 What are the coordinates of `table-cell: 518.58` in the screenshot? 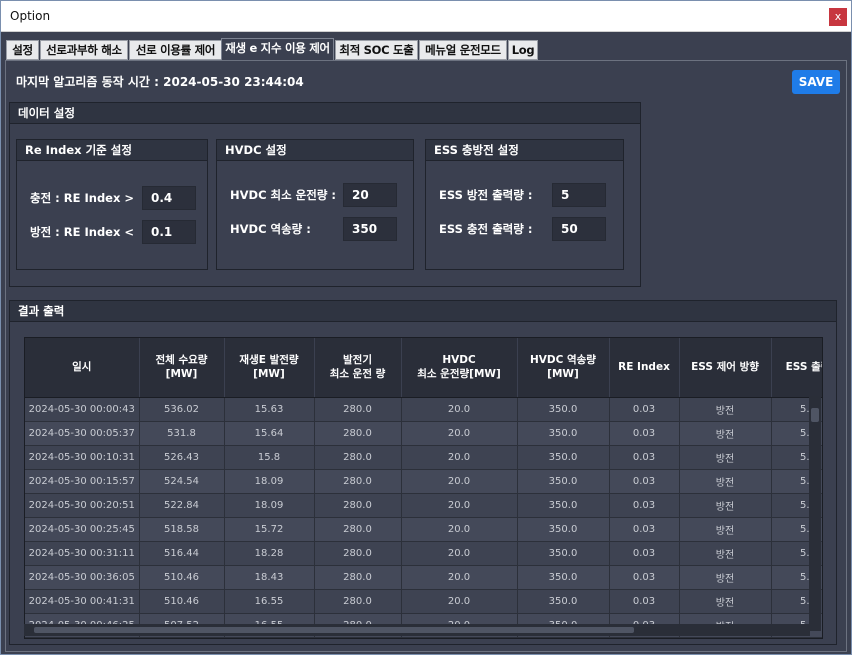 It's located at (182, 529).